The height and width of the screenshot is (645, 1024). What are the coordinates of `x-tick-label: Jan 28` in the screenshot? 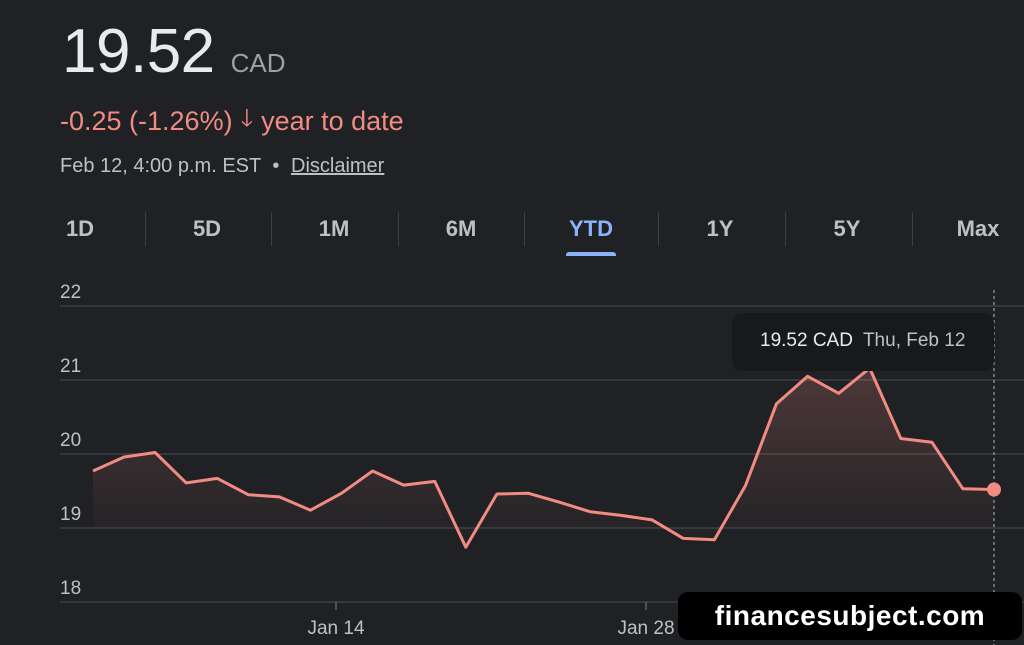 It's located at (646, 628).